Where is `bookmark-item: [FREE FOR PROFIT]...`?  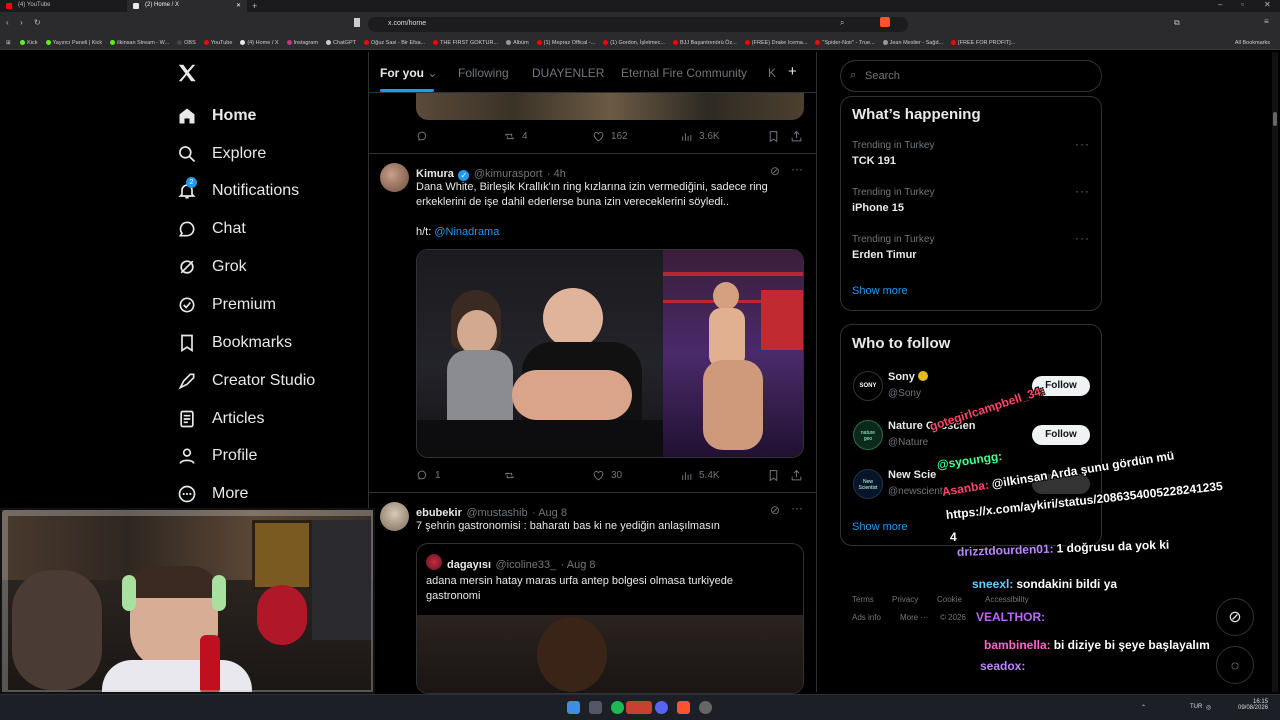 bookmark-item: [FREE FOR PROFIT]... is located at coordinates (983, 43).